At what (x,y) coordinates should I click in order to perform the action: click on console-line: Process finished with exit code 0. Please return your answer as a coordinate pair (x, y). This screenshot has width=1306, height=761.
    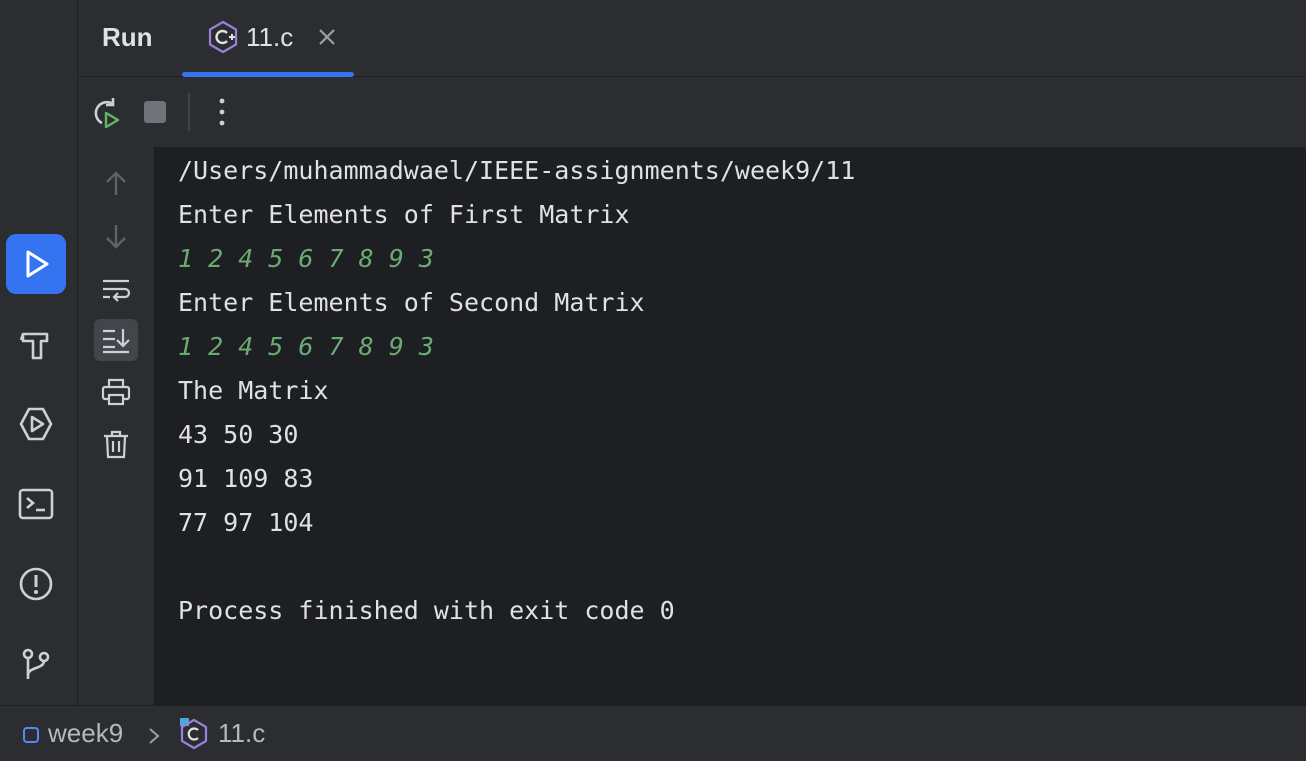
    Looking at the image, I should click on (426, 610).